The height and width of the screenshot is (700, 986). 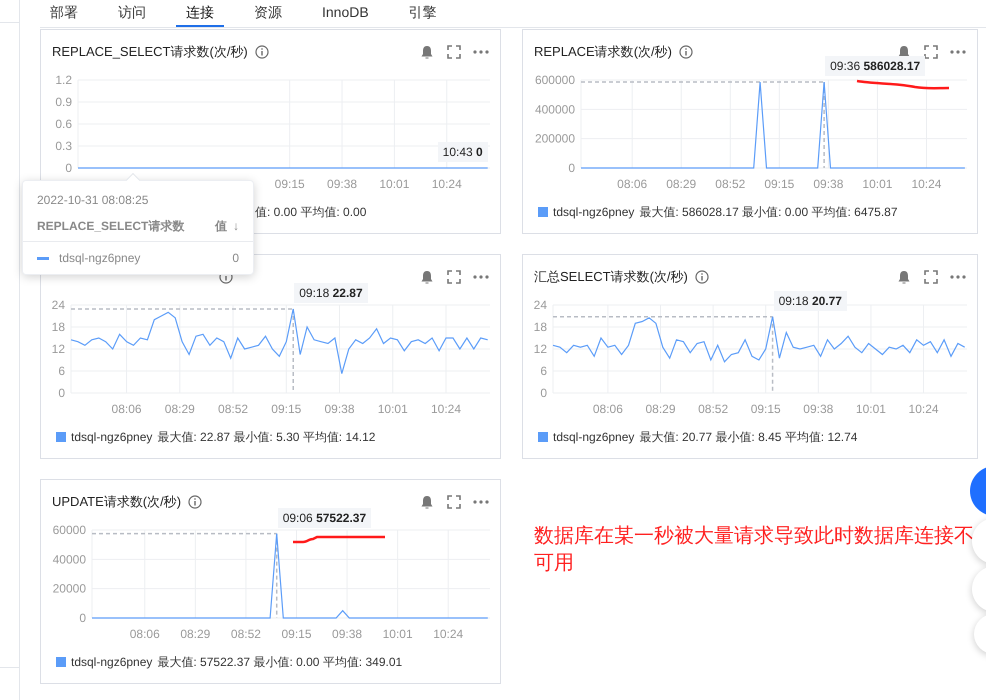 What do you see at coordinates (810, 300) in the screenshot?
I see `hover-value-label: 09:18 20.77` at bounding box center [810, 300].